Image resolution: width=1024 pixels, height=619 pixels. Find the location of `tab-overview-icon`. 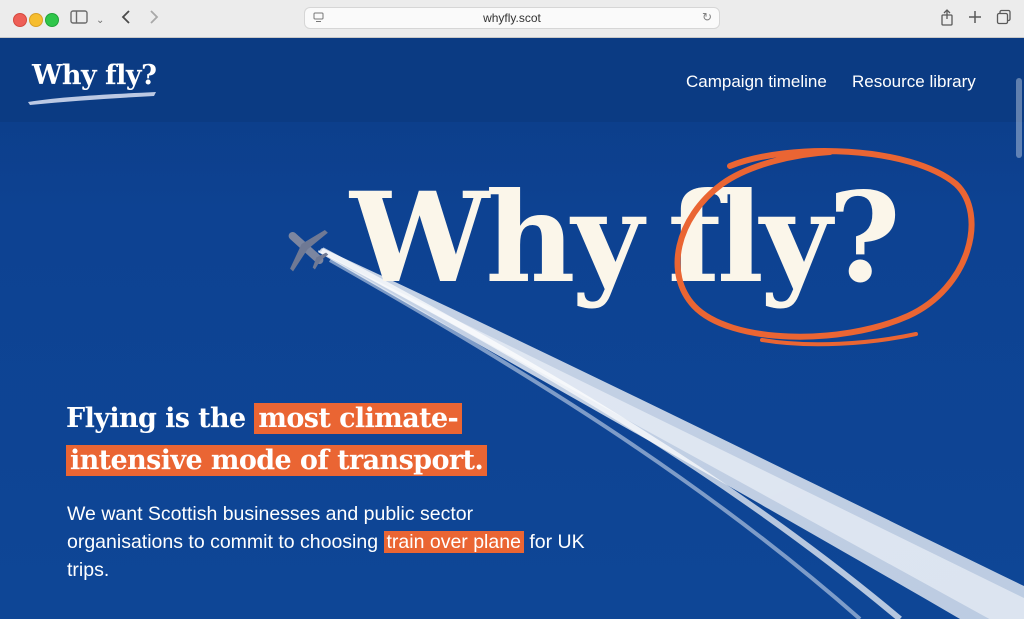

tab-overview-icon is located at coordinates (1004, 19).